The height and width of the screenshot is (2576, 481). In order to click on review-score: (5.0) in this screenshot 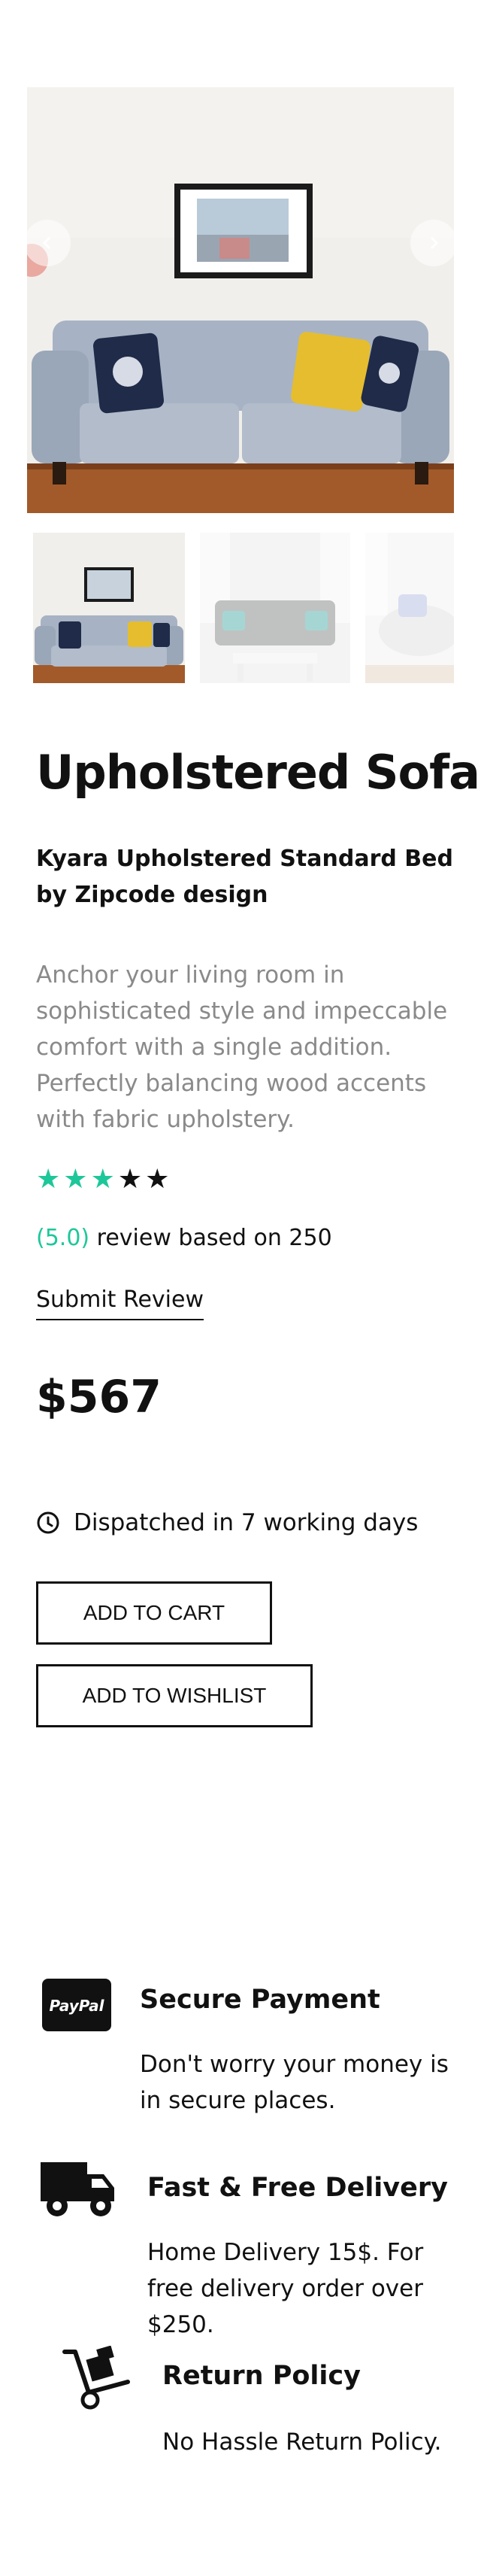, I will do `click(63, 1238)`.